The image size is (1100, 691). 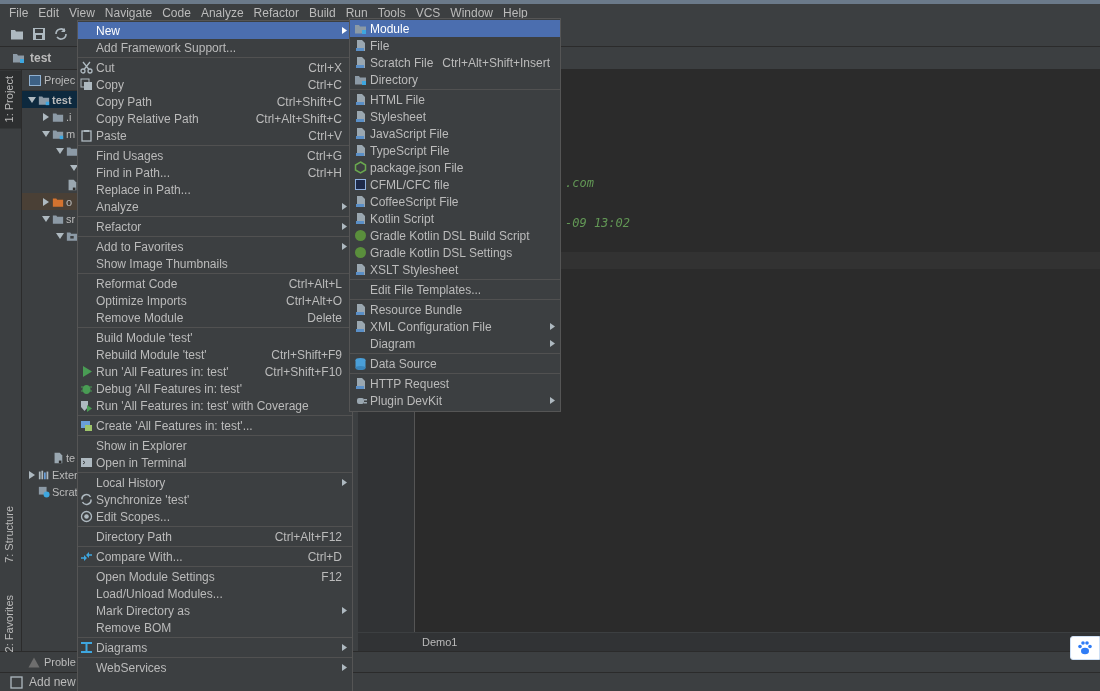 What do you see at coordinates (69, 201) in the screenshot?
I see `tree-label: o` at bounding box center [69, 201].